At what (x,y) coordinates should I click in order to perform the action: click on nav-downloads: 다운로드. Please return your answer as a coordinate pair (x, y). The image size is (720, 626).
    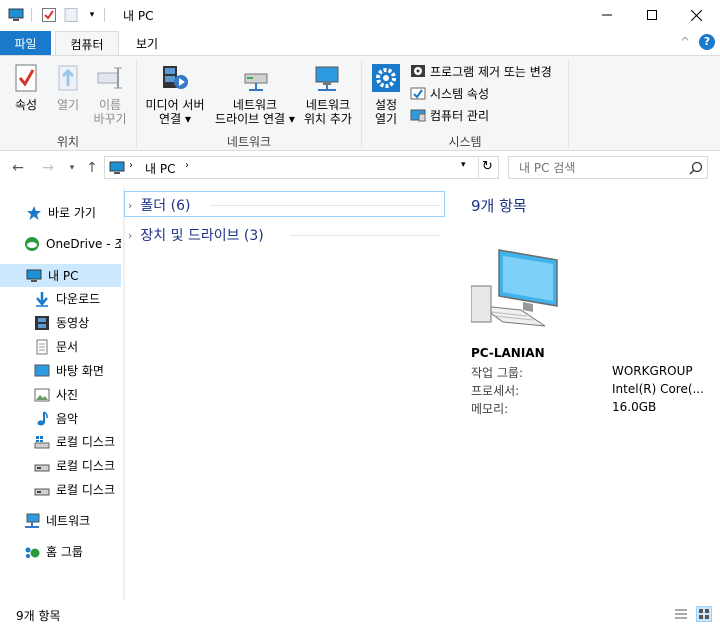
    Looking at the image, I should click on (60, 298).